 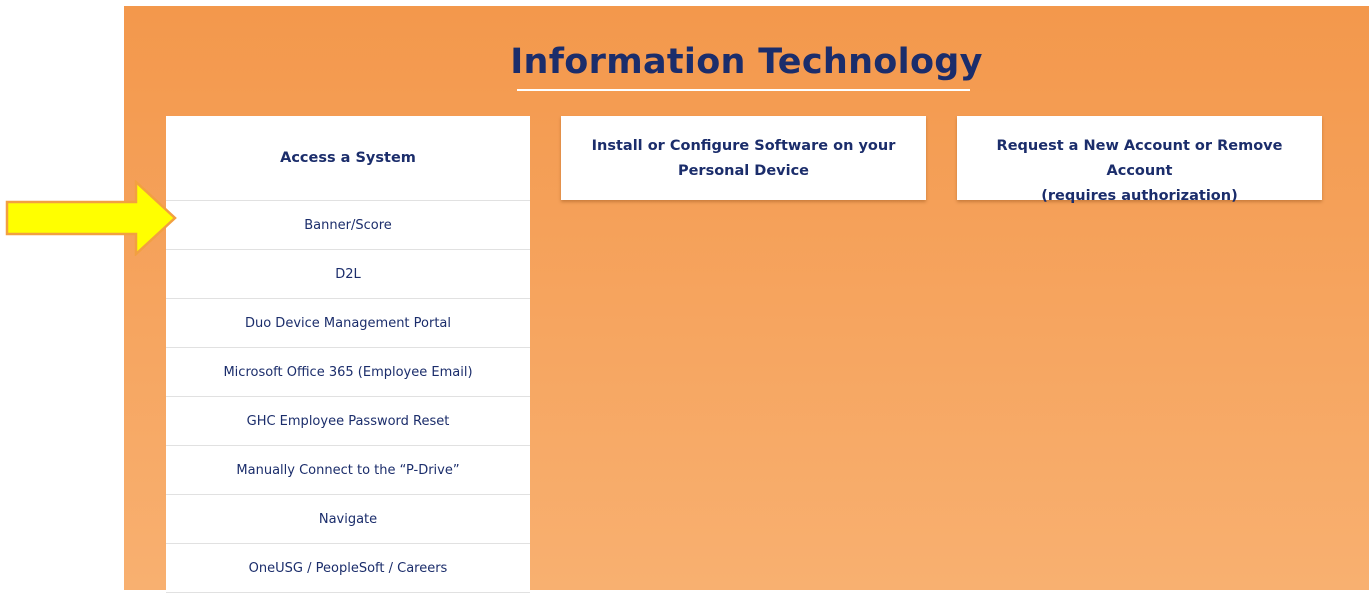 I want to click on access-system-header: Access a System, so click(x=348, y=158).